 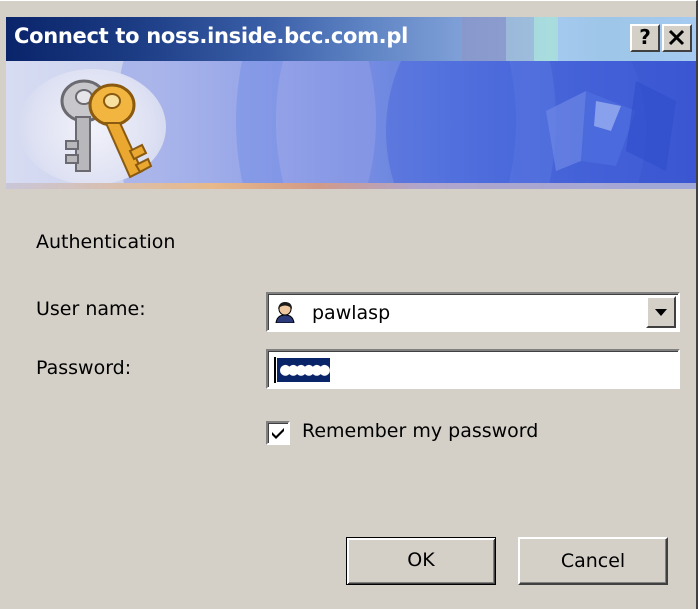 I want to click on chevron-down-icon, so click(x=661, y=312).